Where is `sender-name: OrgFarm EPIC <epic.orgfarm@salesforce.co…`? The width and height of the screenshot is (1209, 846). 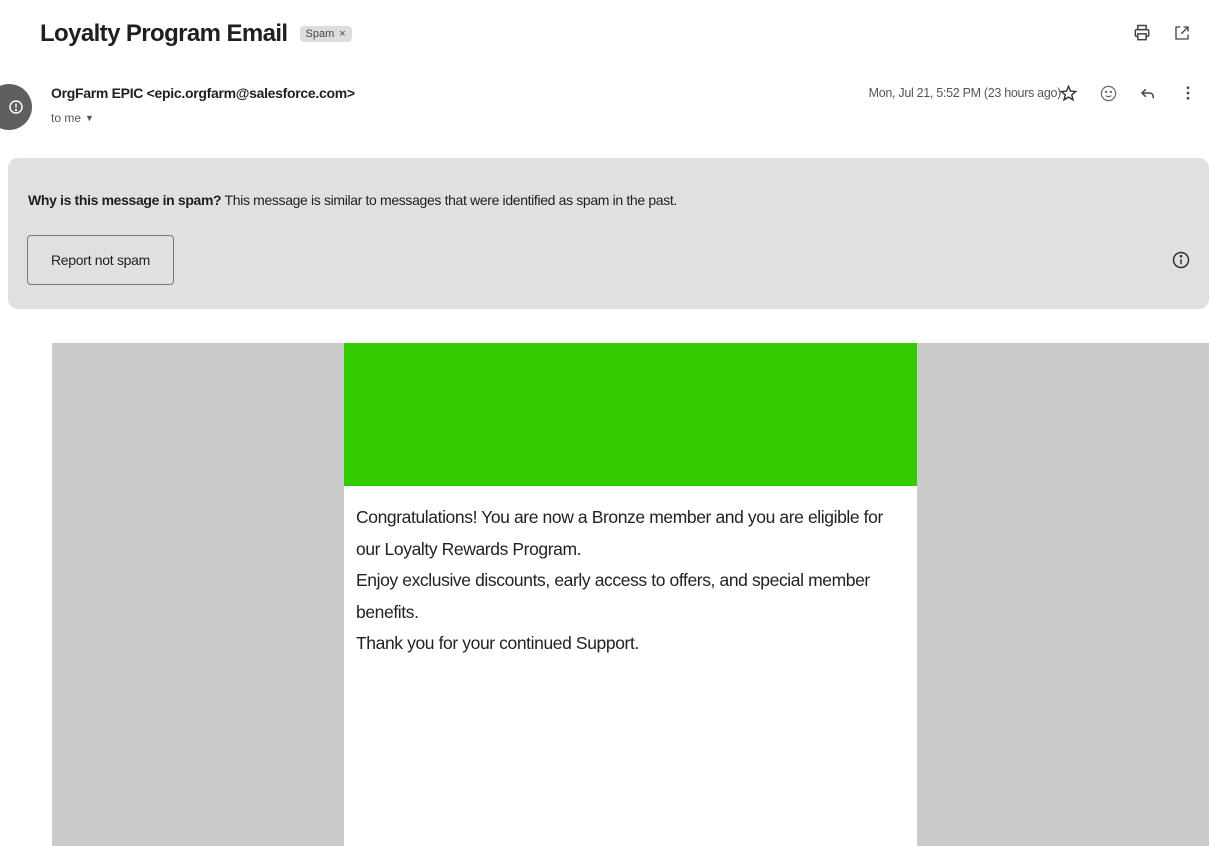
sender-name: OrgFarm EPIC <epic.orgfarm@salesforce.co… is located at coordinates (203, 93).